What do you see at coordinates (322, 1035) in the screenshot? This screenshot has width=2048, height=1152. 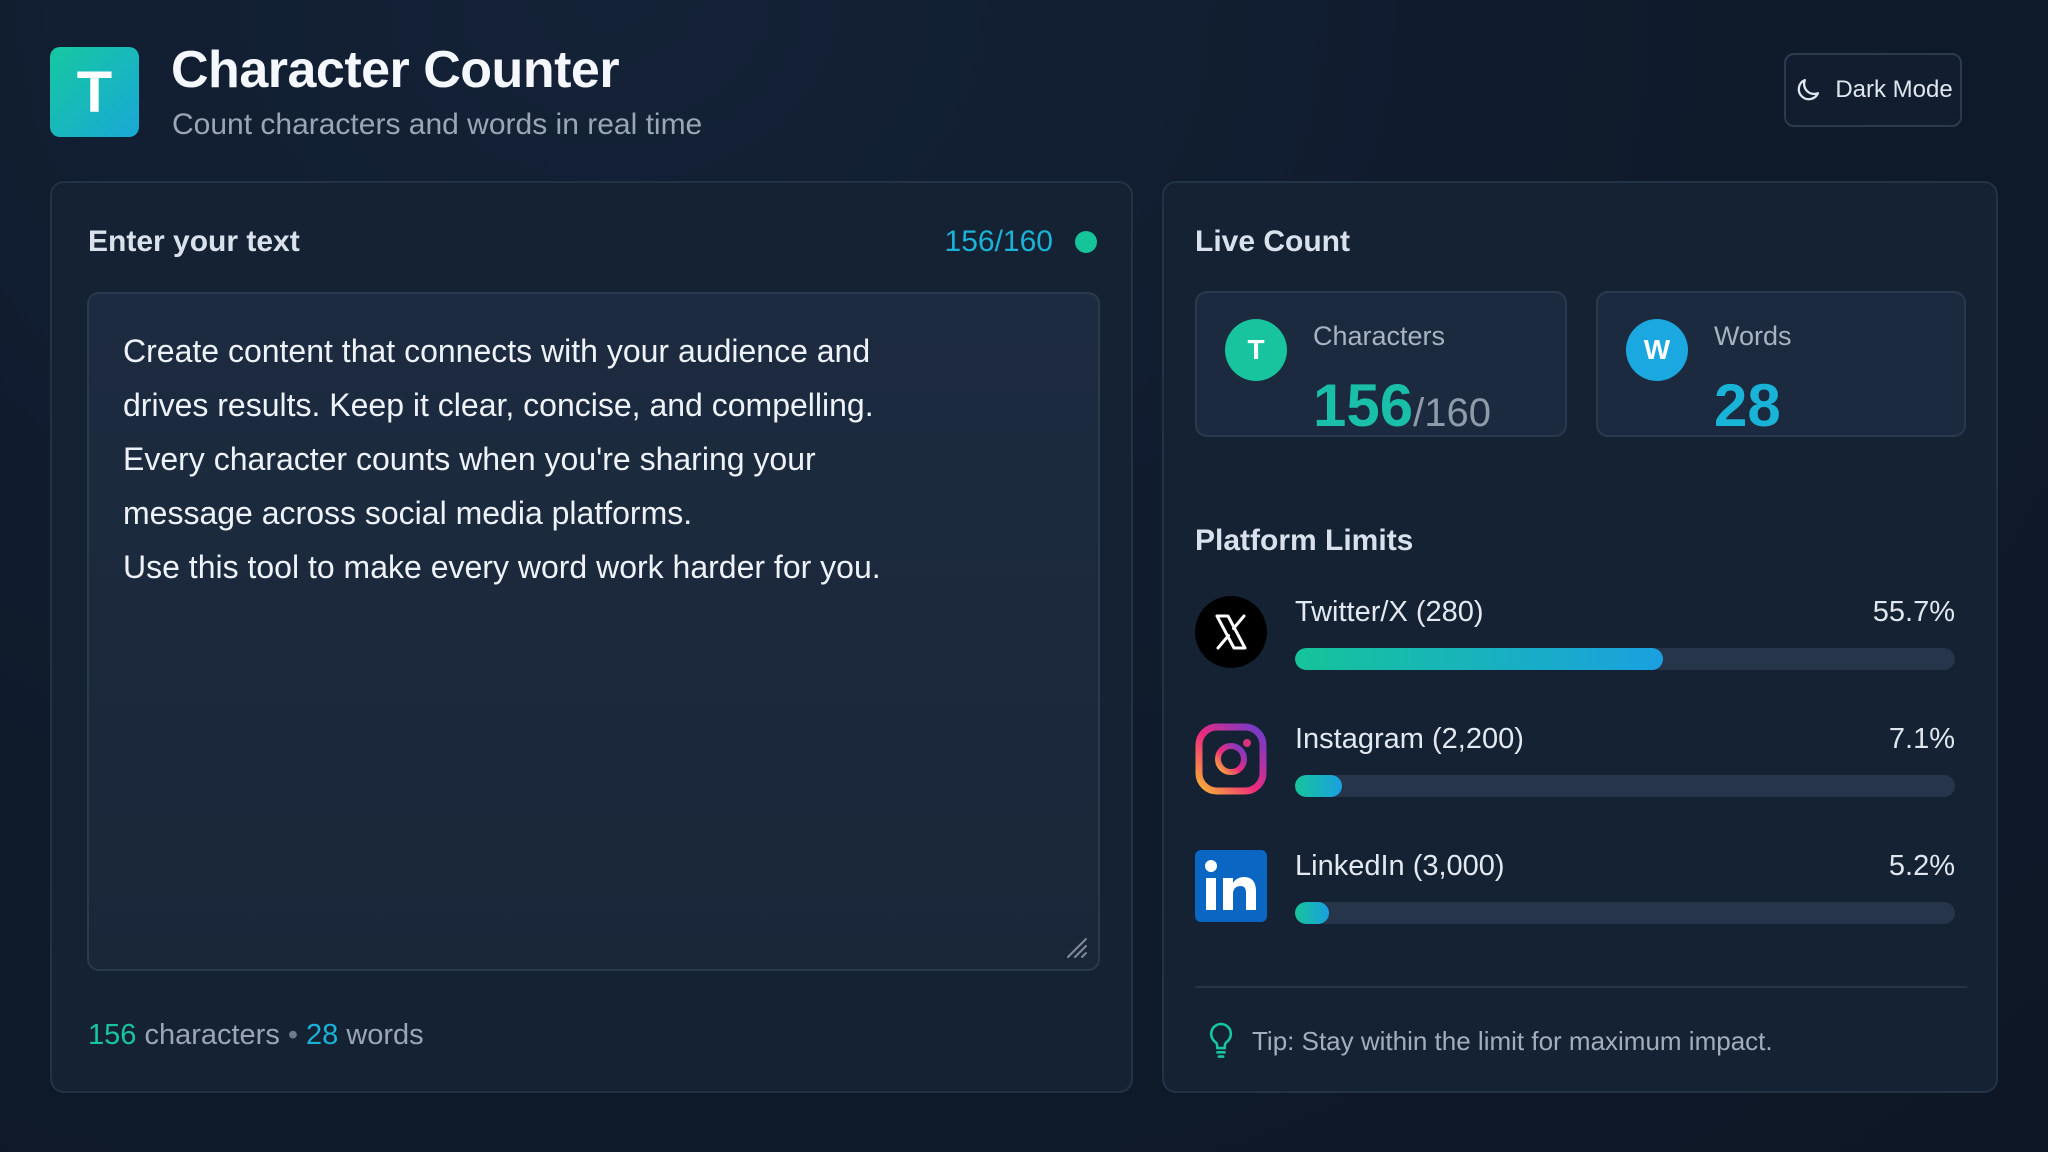 I see `footer-word-count: 28` at bounding box center [322, 1035].